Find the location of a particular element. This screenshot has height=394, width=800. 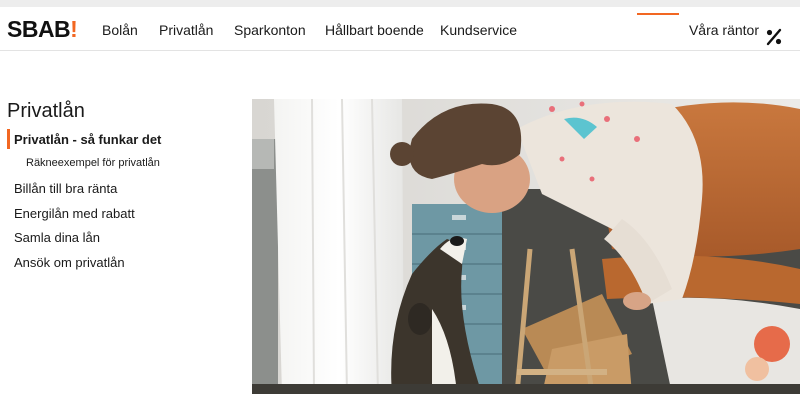

percent-icon is located at coordinates (774, 37).